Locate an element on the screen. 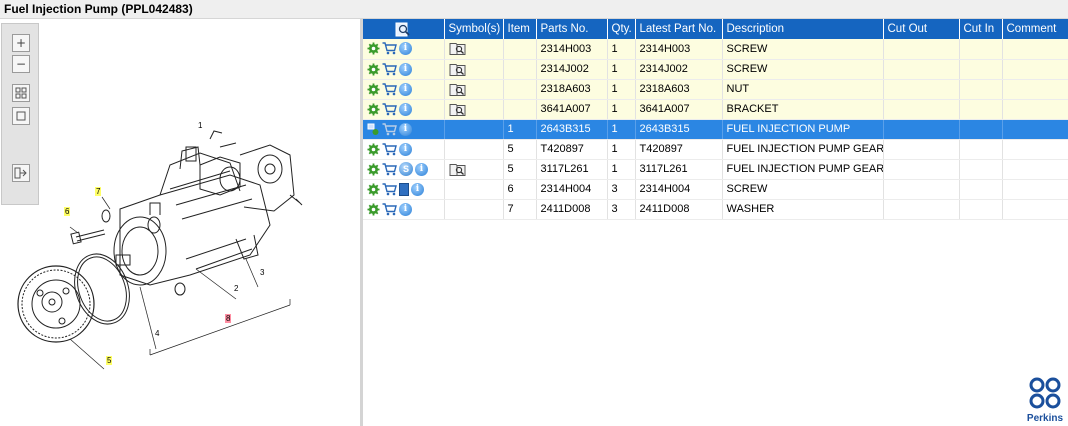 This screenshot has height=426, width=1068. callout-2: 2 is located at coordinates (236, 288).